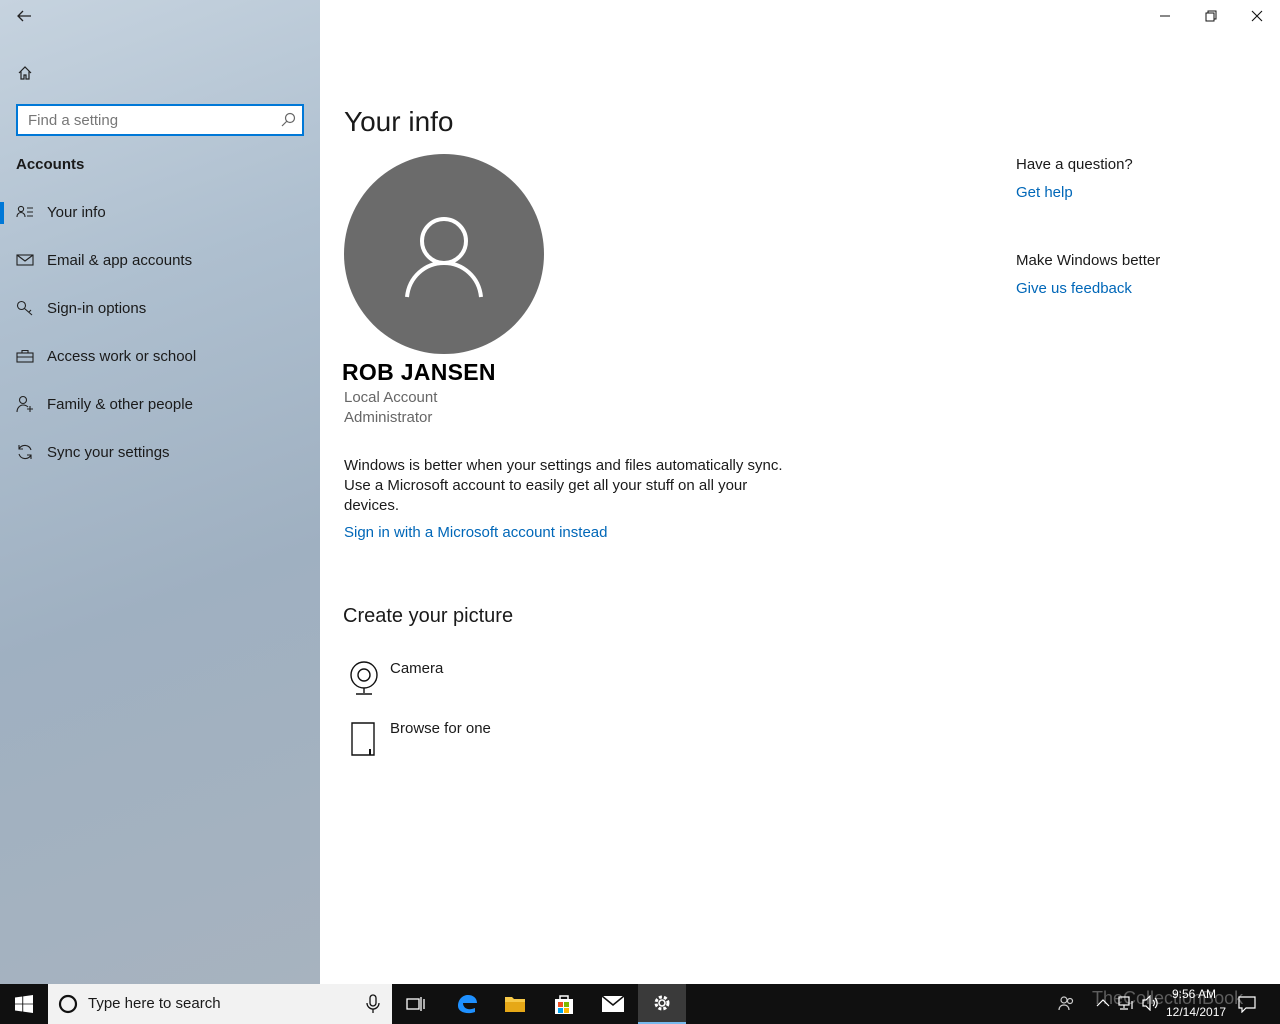  I want to click on section-title: Accounts, so click(50, 164).